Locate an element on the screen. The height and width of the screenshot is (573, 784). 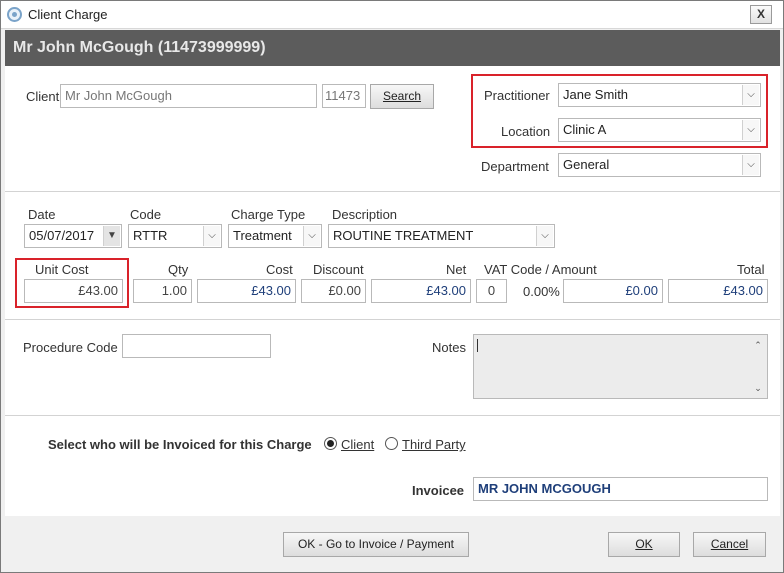
code-value: RTTR is located at coordinates (150, 235).